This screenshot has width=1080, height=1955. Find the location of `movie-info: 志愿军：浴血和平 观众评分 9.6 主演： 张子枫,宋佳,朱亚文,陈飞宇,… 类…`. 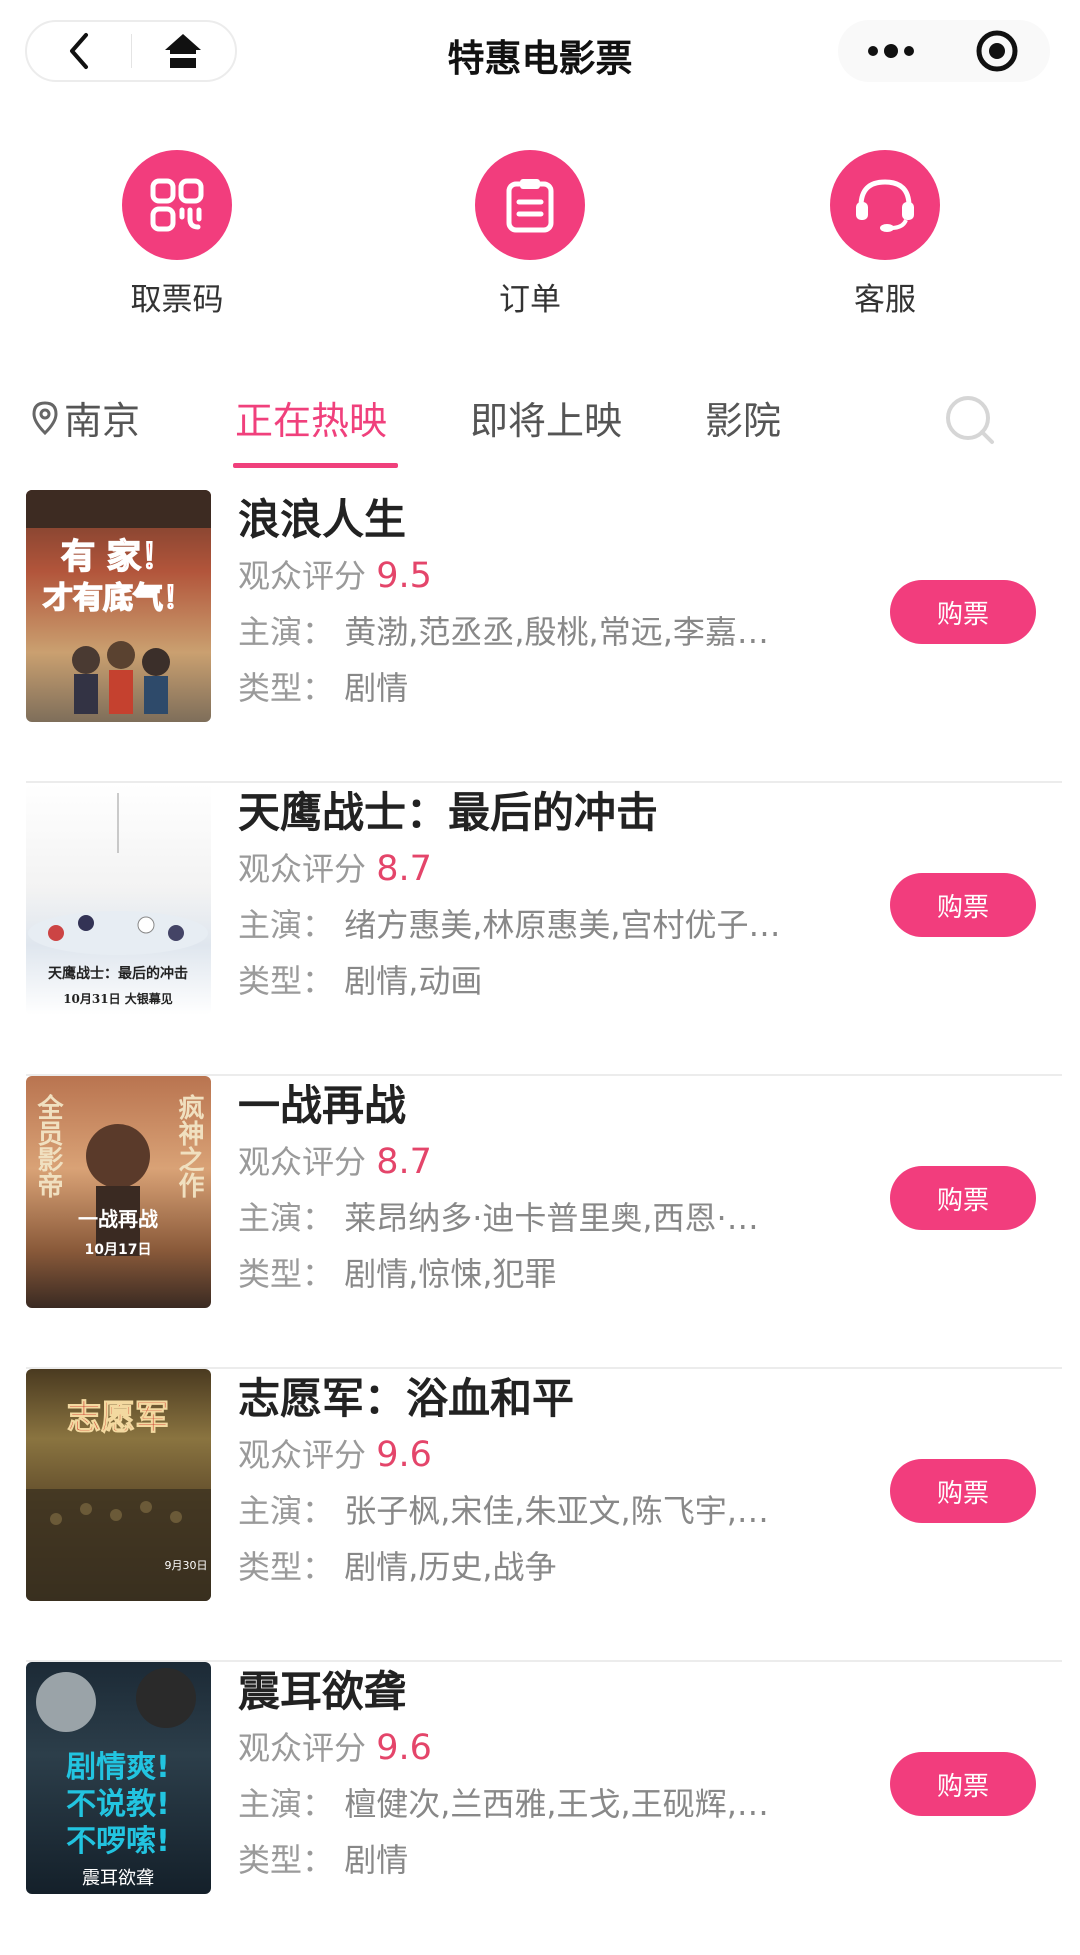

movie-info: 志愿军：浴血和平 观众评分 9.6 主演： 张子枫,宋佳,朱亚文,陈飞宇,… 类… is located at coordinates (568, 1482).